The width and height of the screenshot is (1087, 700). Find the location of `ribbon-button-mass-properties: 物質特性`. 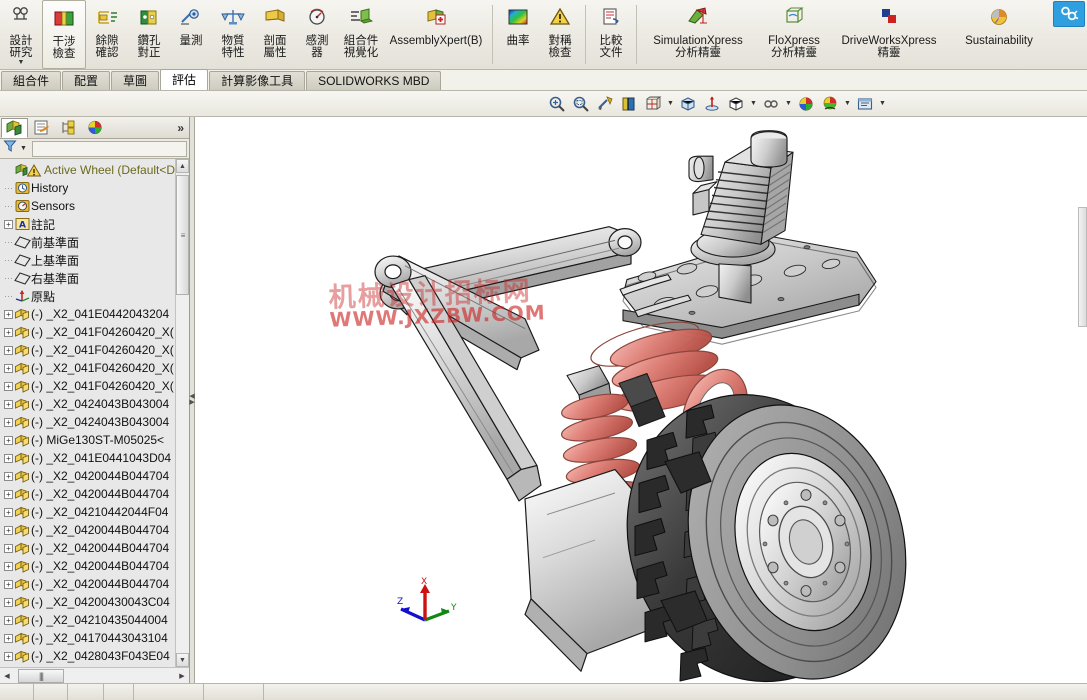

ribbon-button-mass-properties: 物質特性 is located at coordinates (233, 34).